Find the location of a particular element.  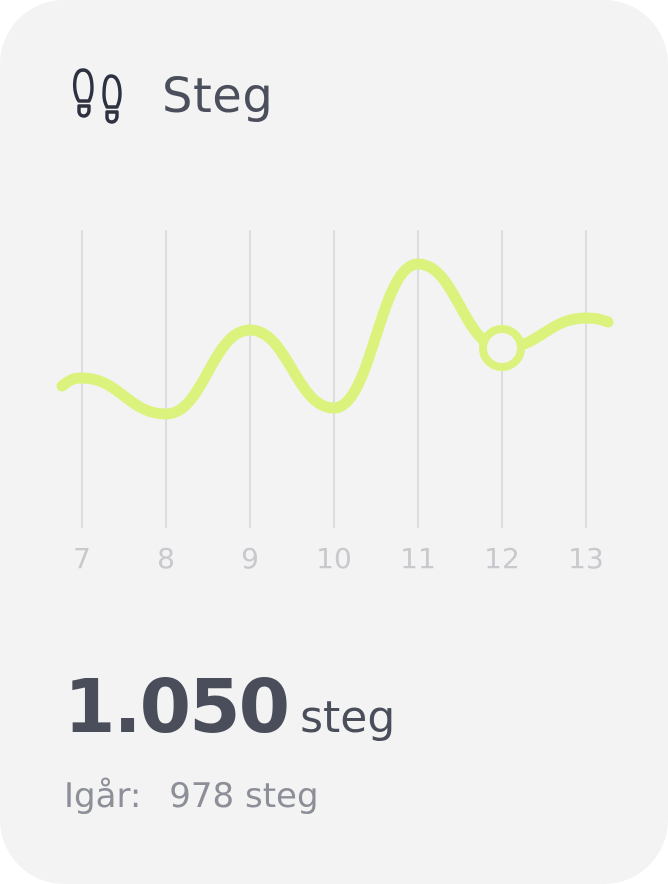

total-steps: 1.050 steg is located at coordinates (229, 707).